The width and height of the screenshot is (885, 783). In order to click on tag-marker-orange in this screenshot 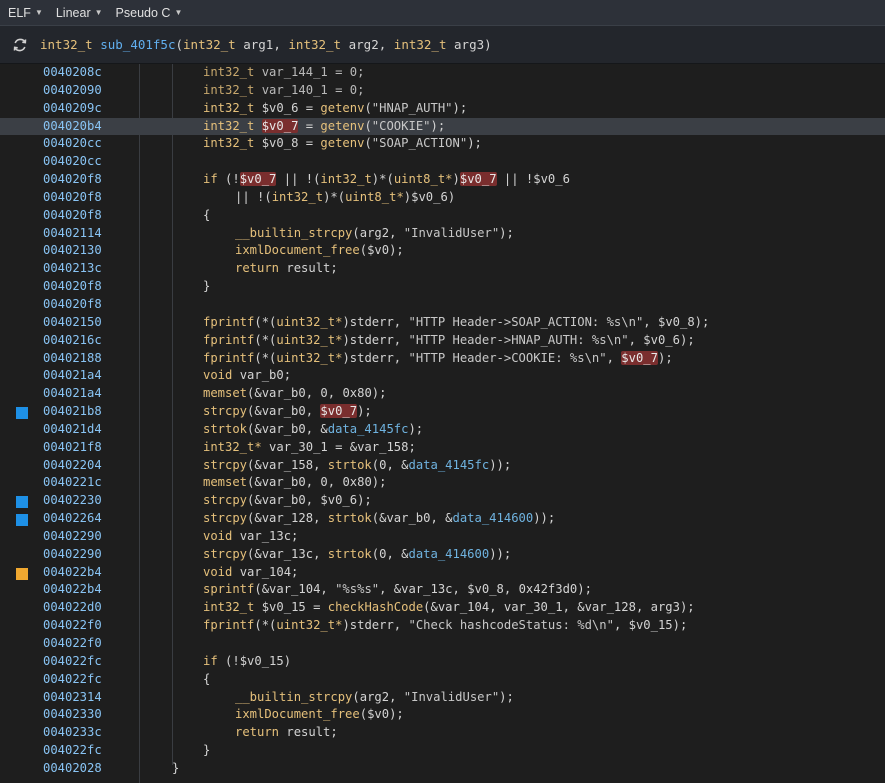, I will do `click(22, 573)`.